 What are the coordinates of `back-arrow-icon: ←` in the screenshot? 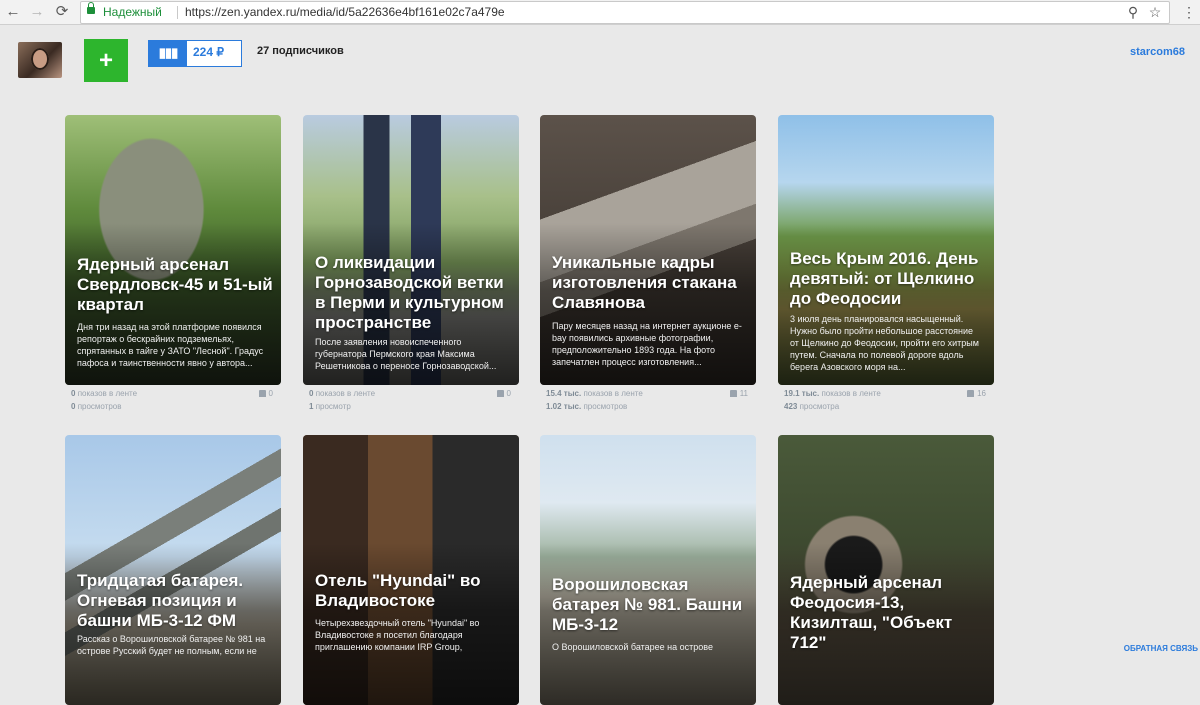 It's located at (13, 12).